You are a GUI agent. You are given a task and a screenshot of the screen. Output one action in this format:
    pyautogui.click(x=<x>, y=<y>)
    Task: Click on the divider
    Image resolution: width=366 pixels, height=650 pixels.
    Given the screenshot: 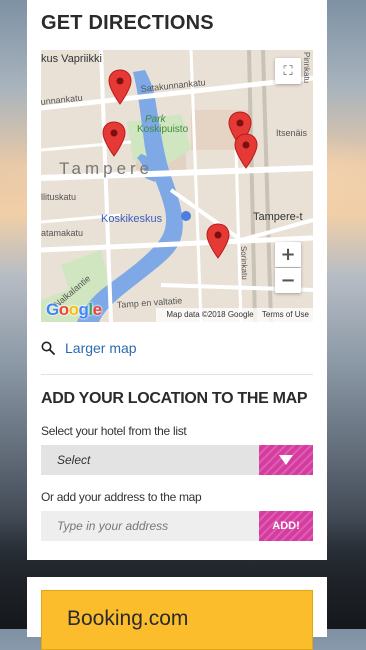 What is the action you would take?
    pyautogui.click(x=177, y=374)
    